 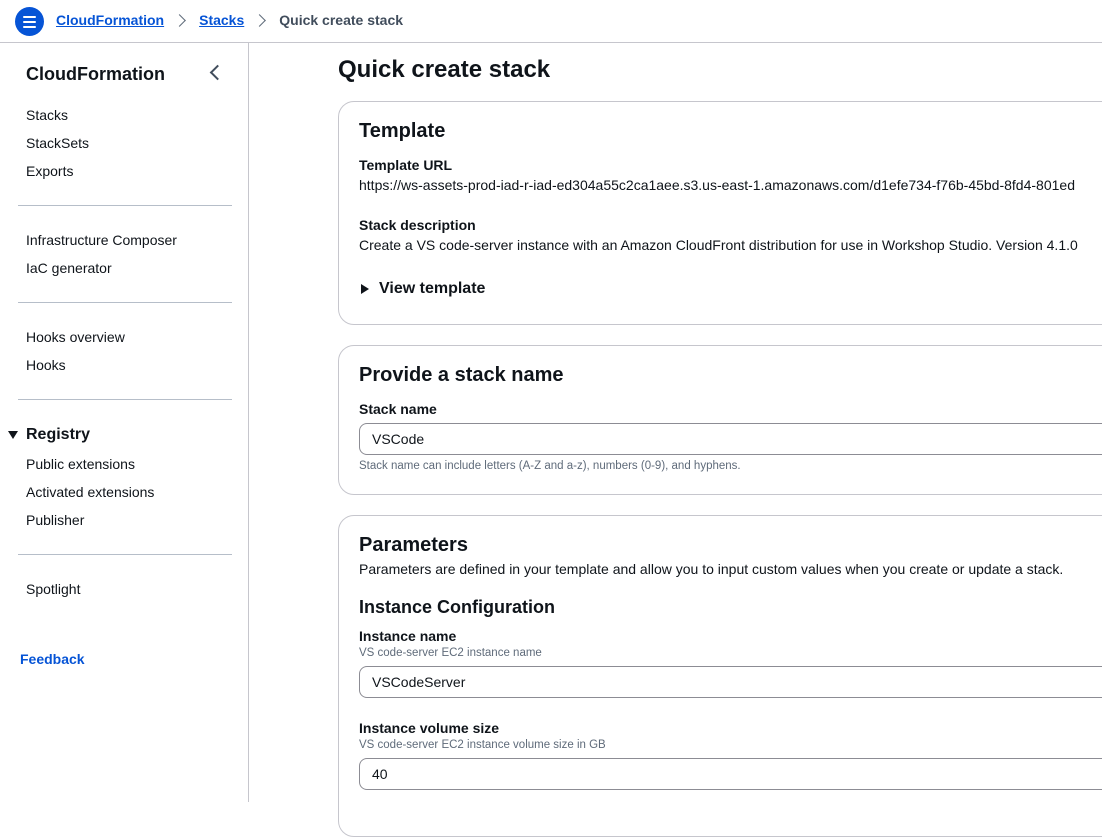 I want to click on breadcrumb: CloudFormation Stacks Quick create stack, so click(x=229, y=20).